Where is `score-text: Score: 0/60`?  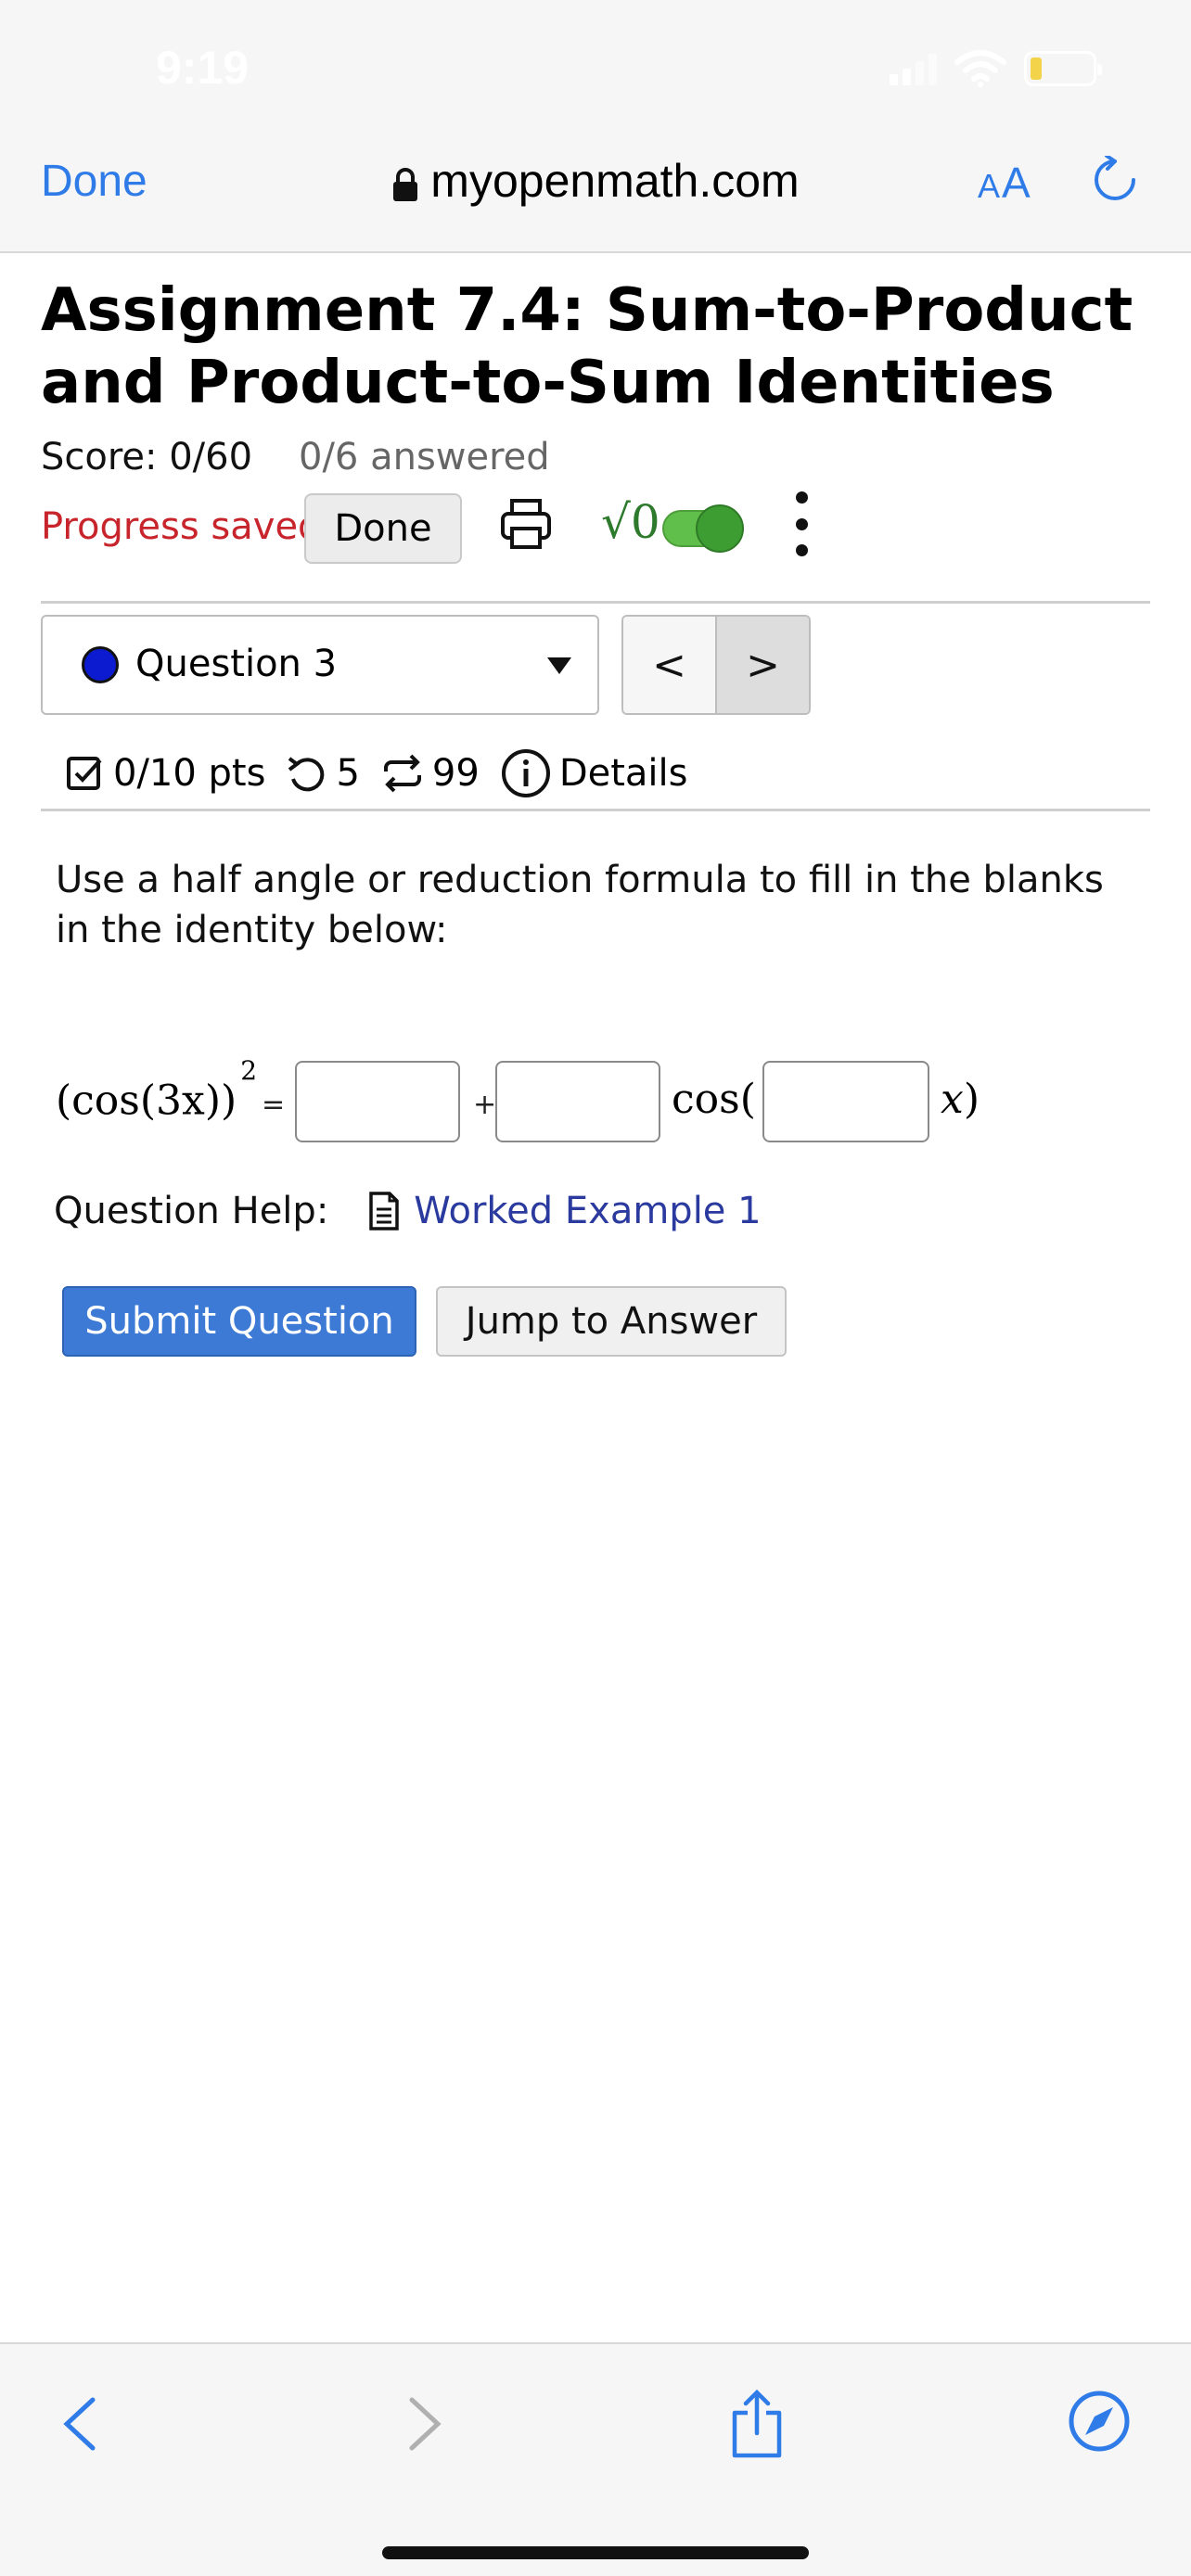
score-text: Score: 0/60 is located at coordinates (147, 457).